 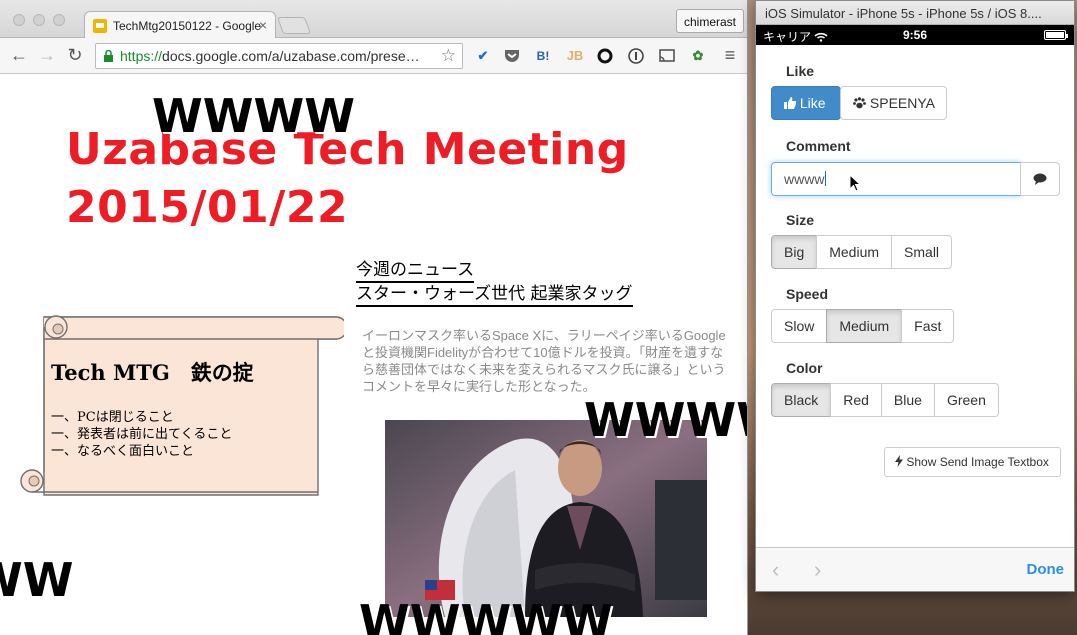 What do you see at coordinates (799, 326) in the screenshot?
I see `speed-option-slow: Slow` at bounding box center [799, 326].